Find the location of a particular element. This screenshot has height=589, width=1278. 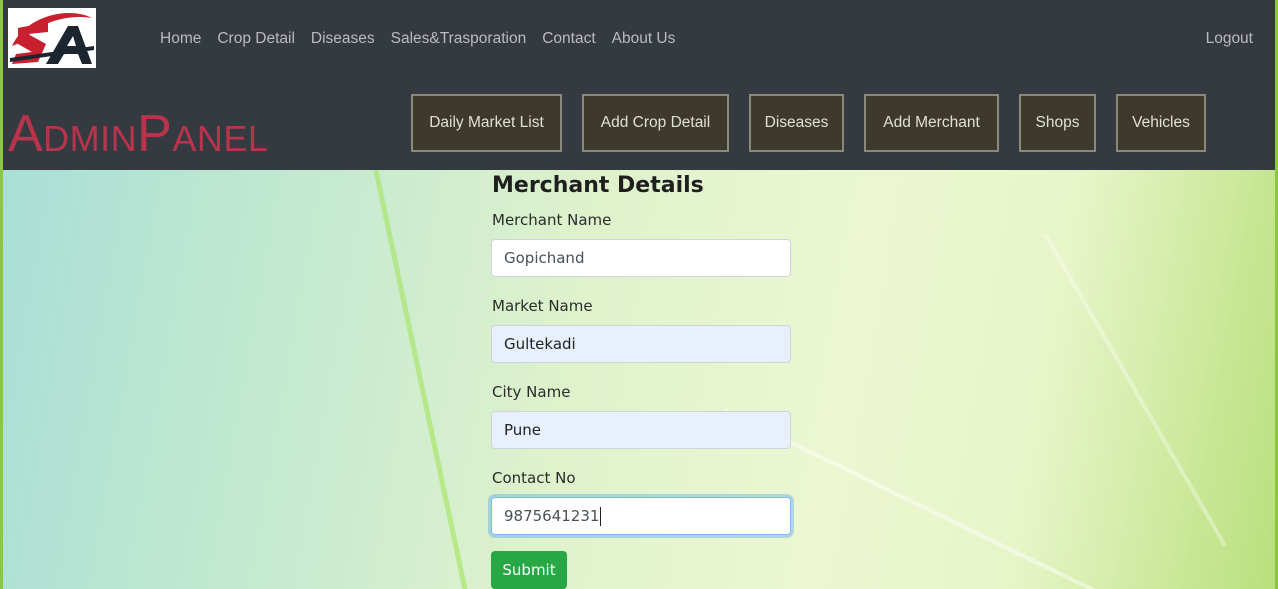

city-name-input: Pune is located at coordinates (641, 430).